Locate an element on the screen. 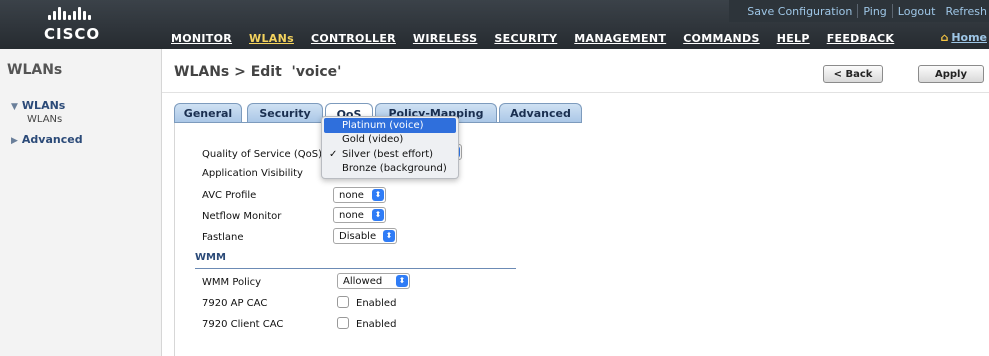 The image size is (989, 356). fastlane-value: Disable is located at coordinates (358, 236).